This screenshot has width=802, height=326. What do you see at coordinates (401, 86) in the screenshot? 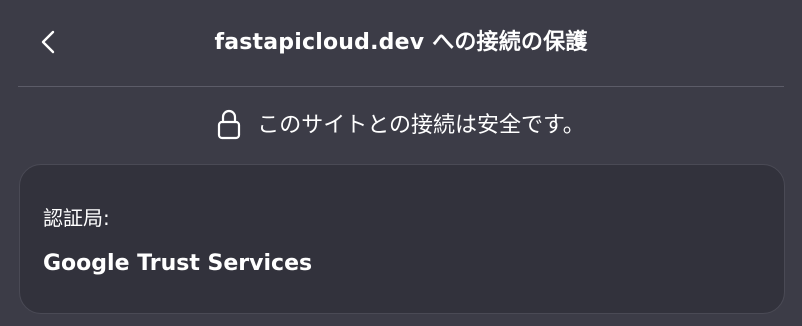
I see `header-divider` at bounding box center [401, 86].